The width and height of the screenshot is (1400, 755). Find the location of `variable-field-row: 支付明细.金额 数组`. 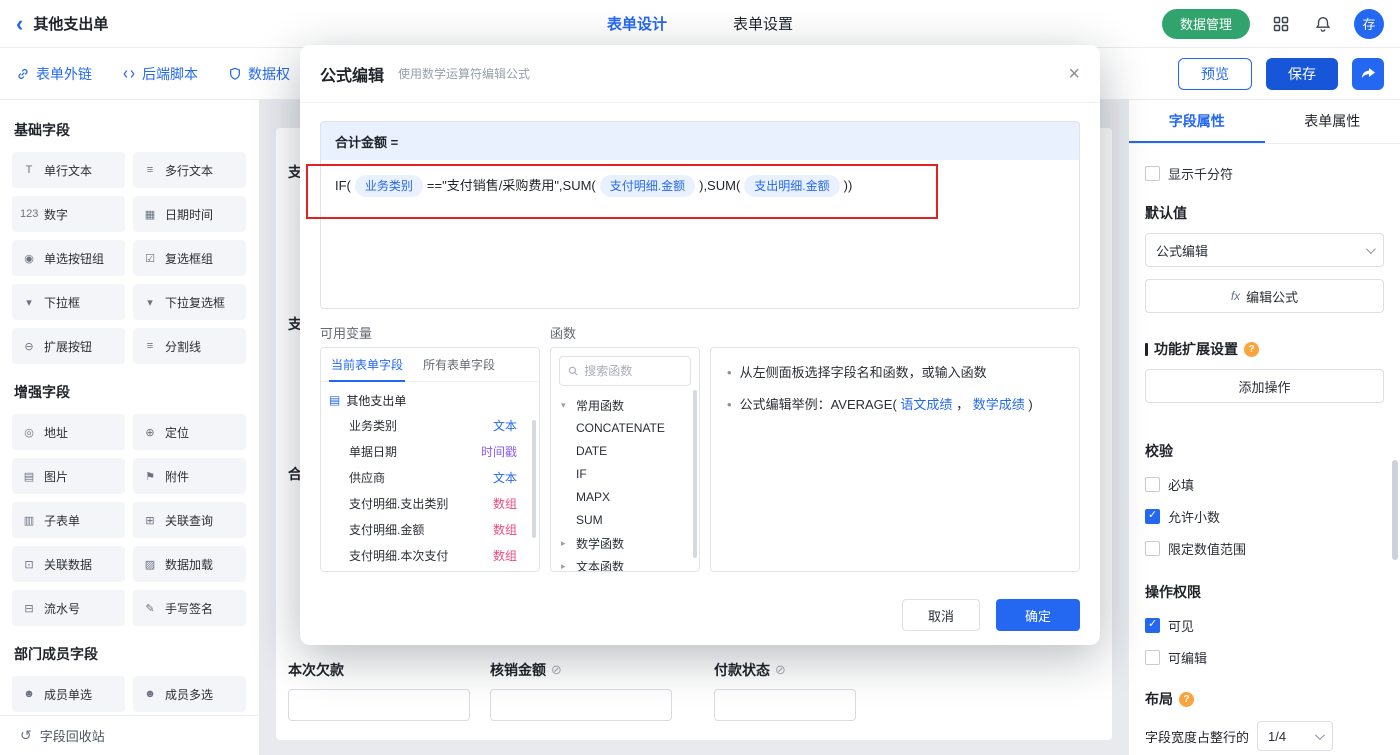

variable-field-row: 支付明细.金额 数组 is located at coordinates (430, 529).